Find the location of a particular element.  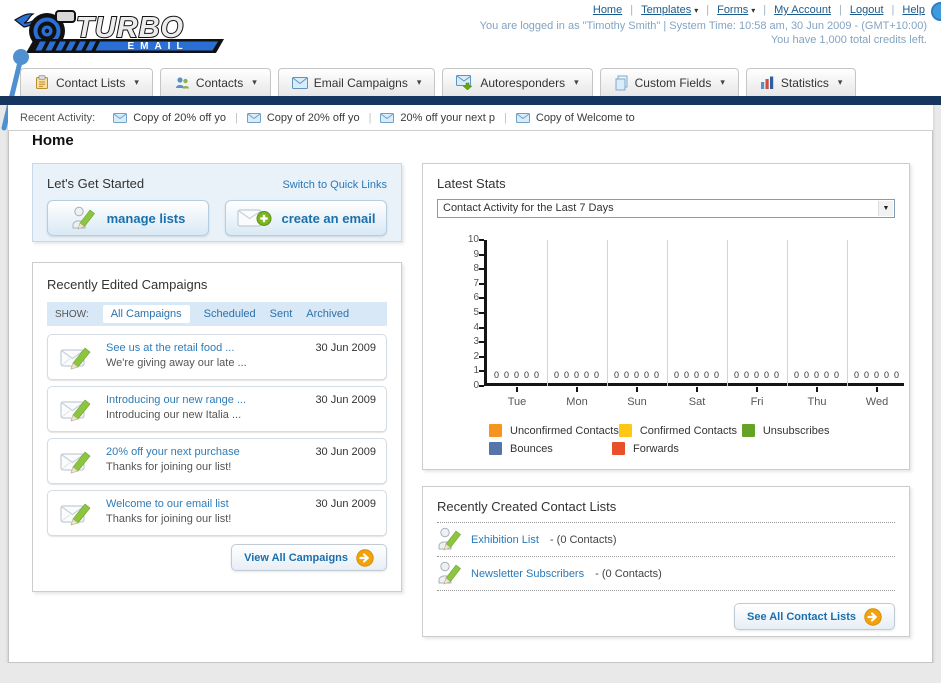

campaign-filters: All Campaigns Scheduled Sent Archived is located at coordinates (225, 314).